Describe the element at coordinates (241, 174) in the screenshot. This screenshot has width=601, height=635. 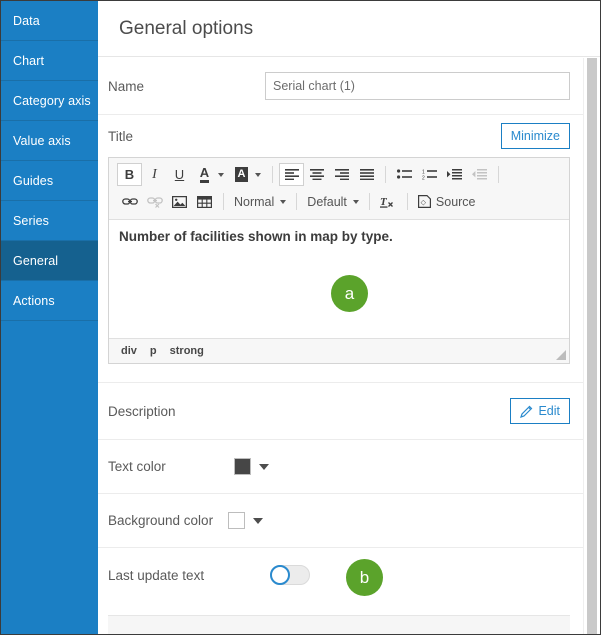
I see `background-color-icon: A` at that location.